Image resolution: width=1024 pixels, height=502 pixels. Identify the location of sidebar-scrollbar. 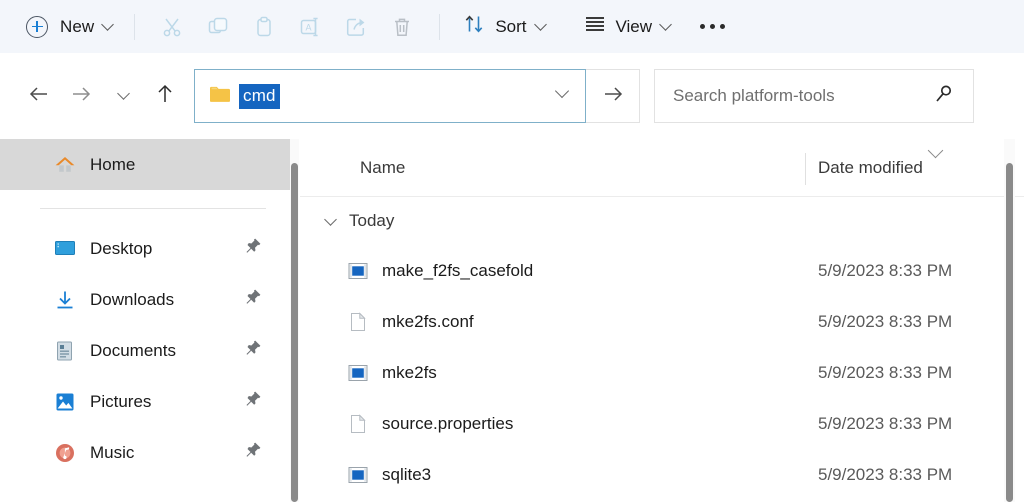
(294, 320).